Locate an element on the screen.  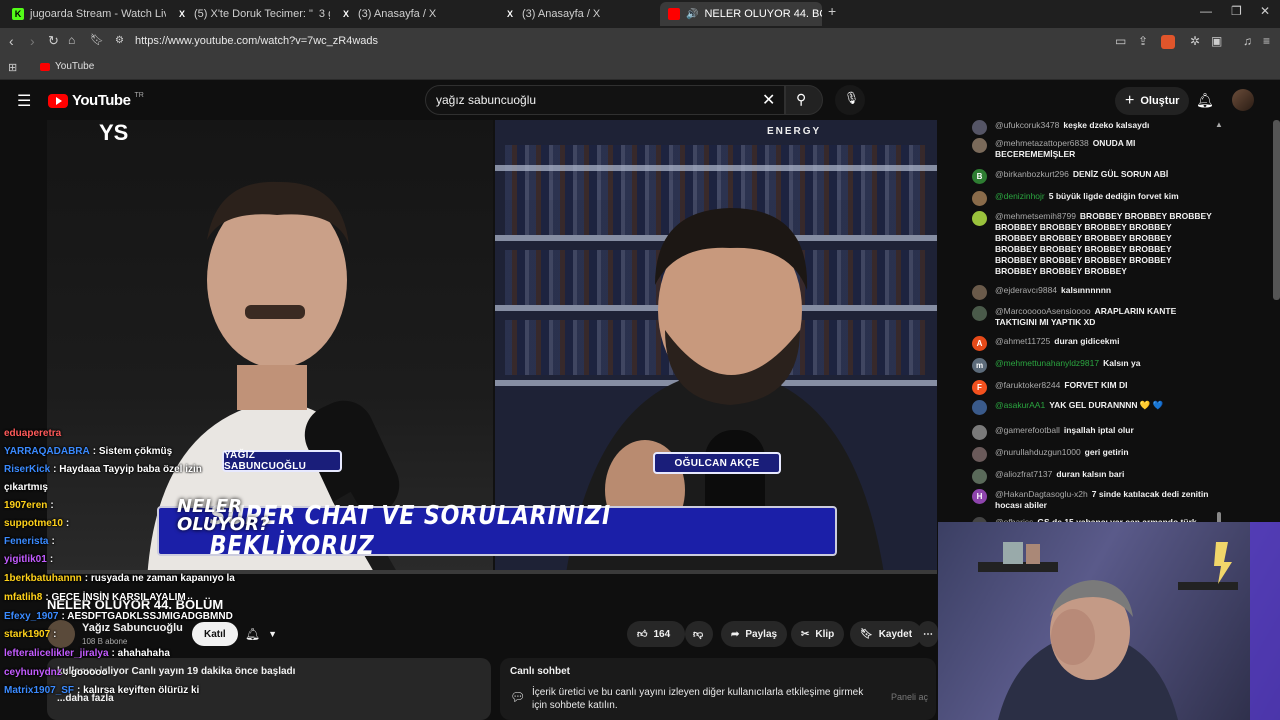
youtube-logo: YouTube TR is located at coordinates (96, 100).